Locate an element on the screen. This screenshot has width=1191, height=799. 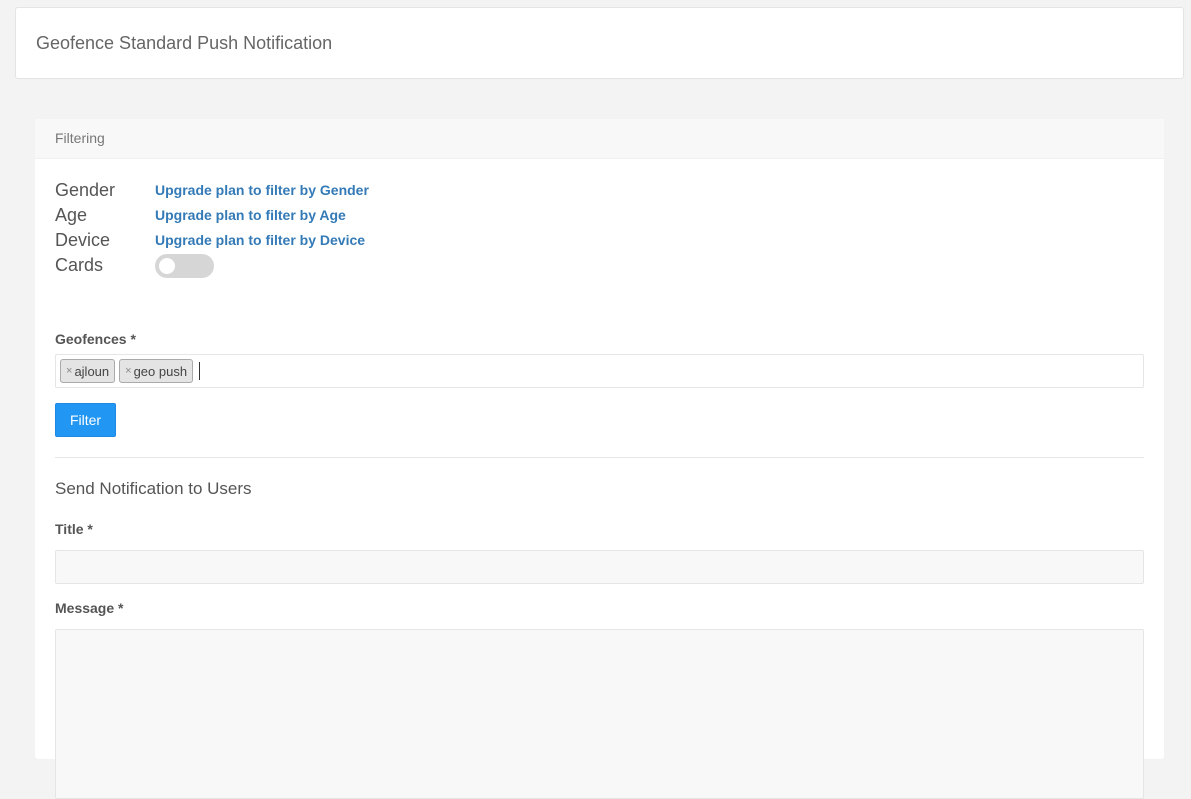
geofences-input: × ajloun × geo push is located at coordinates (599, 371).